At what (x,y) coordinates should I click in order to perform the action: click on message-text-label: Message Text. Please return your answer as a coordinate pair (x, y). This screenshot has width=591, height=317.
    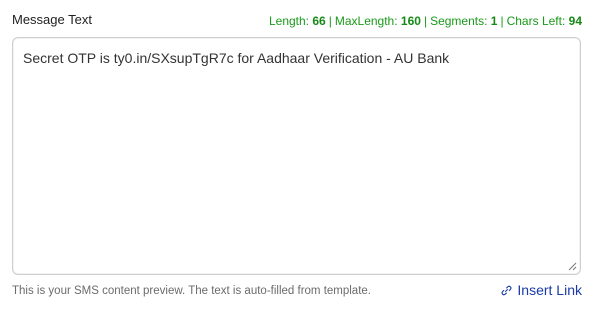
    Looking at the image, I should click on (52, 19).